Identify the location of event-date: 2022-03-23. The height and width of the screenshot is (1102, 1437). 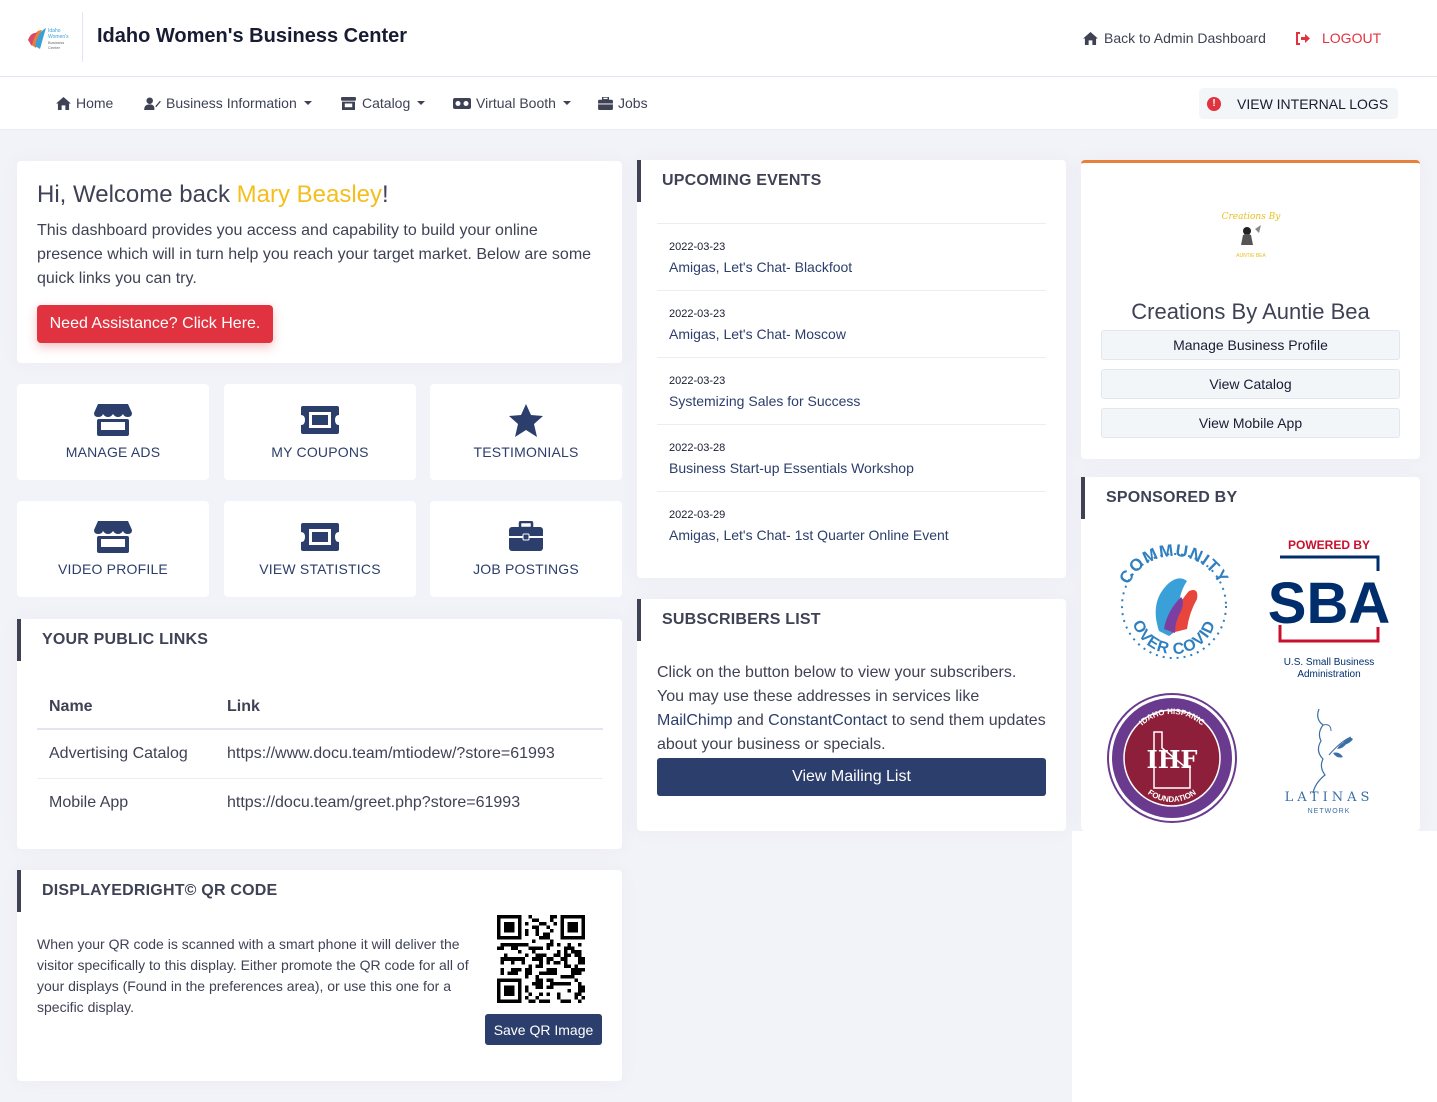
(697, 381).